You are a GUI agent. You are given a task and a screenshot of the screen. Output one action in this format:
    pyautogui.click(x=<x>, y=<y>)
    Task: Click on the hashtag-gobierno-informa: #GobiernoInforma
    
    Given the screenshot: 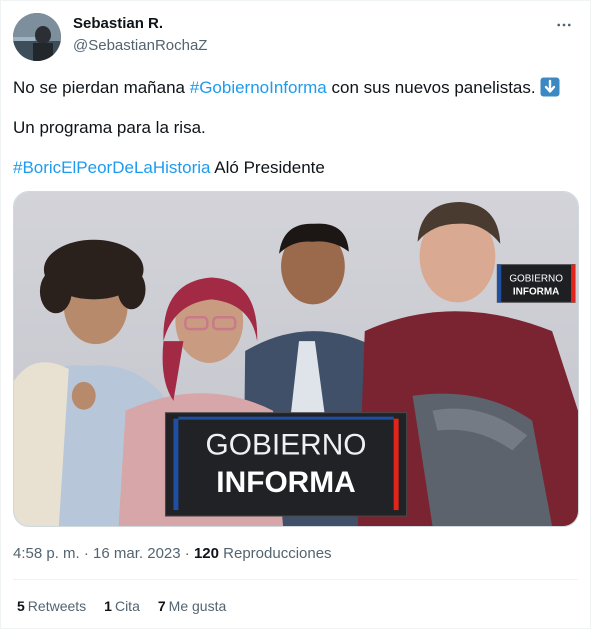 What is the action you would take?
    pyautogui.click(x=258, y=87)
    